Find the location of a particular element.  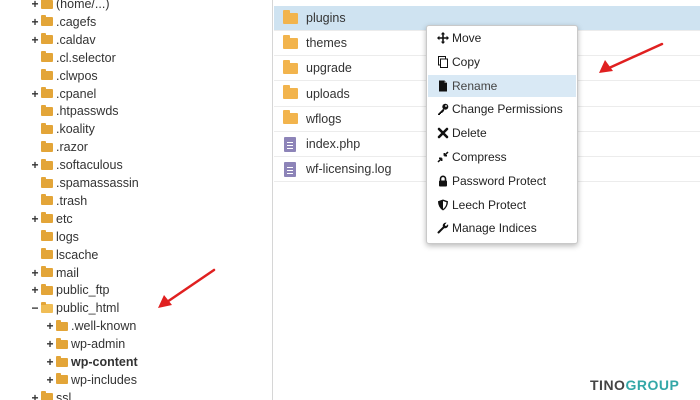

tree-item-wp-admin: + wp-admin is located at coordinates (85, 344).